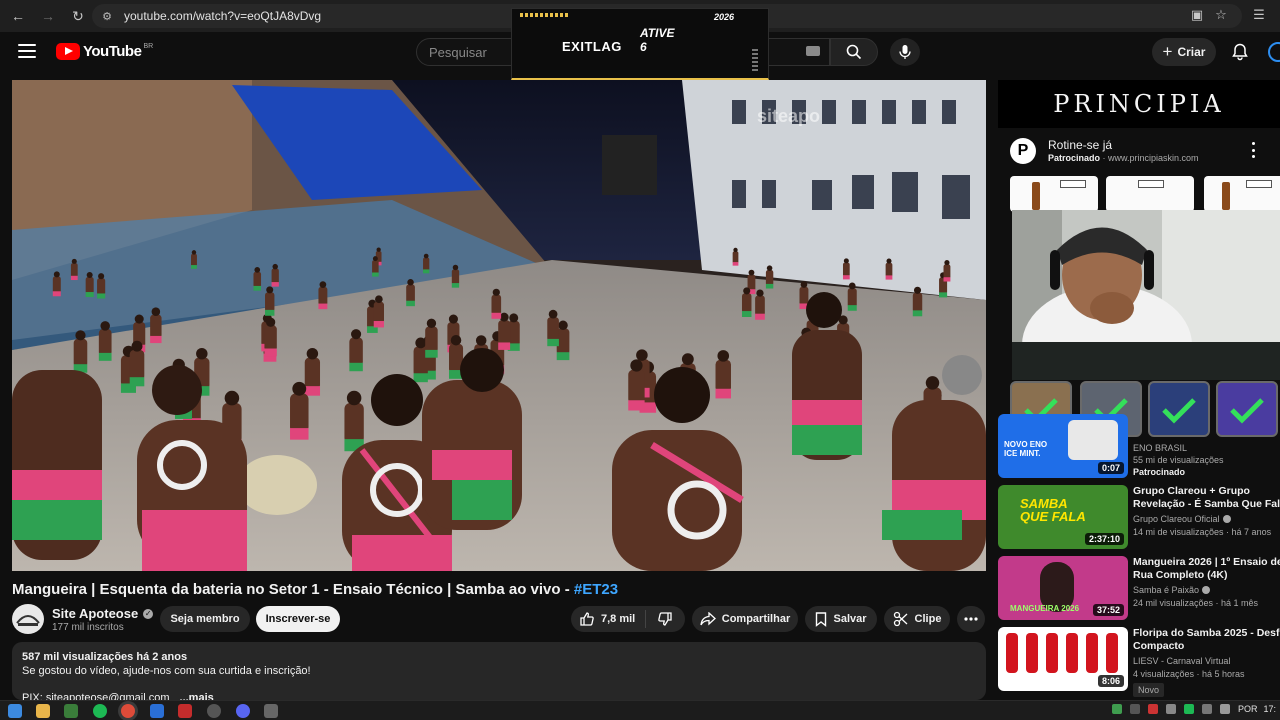  What do you see at coordinates (103, 613) in the screenshot?
I see `channel-name: Site Apoteose ✓` at bounding box center [103, 613].